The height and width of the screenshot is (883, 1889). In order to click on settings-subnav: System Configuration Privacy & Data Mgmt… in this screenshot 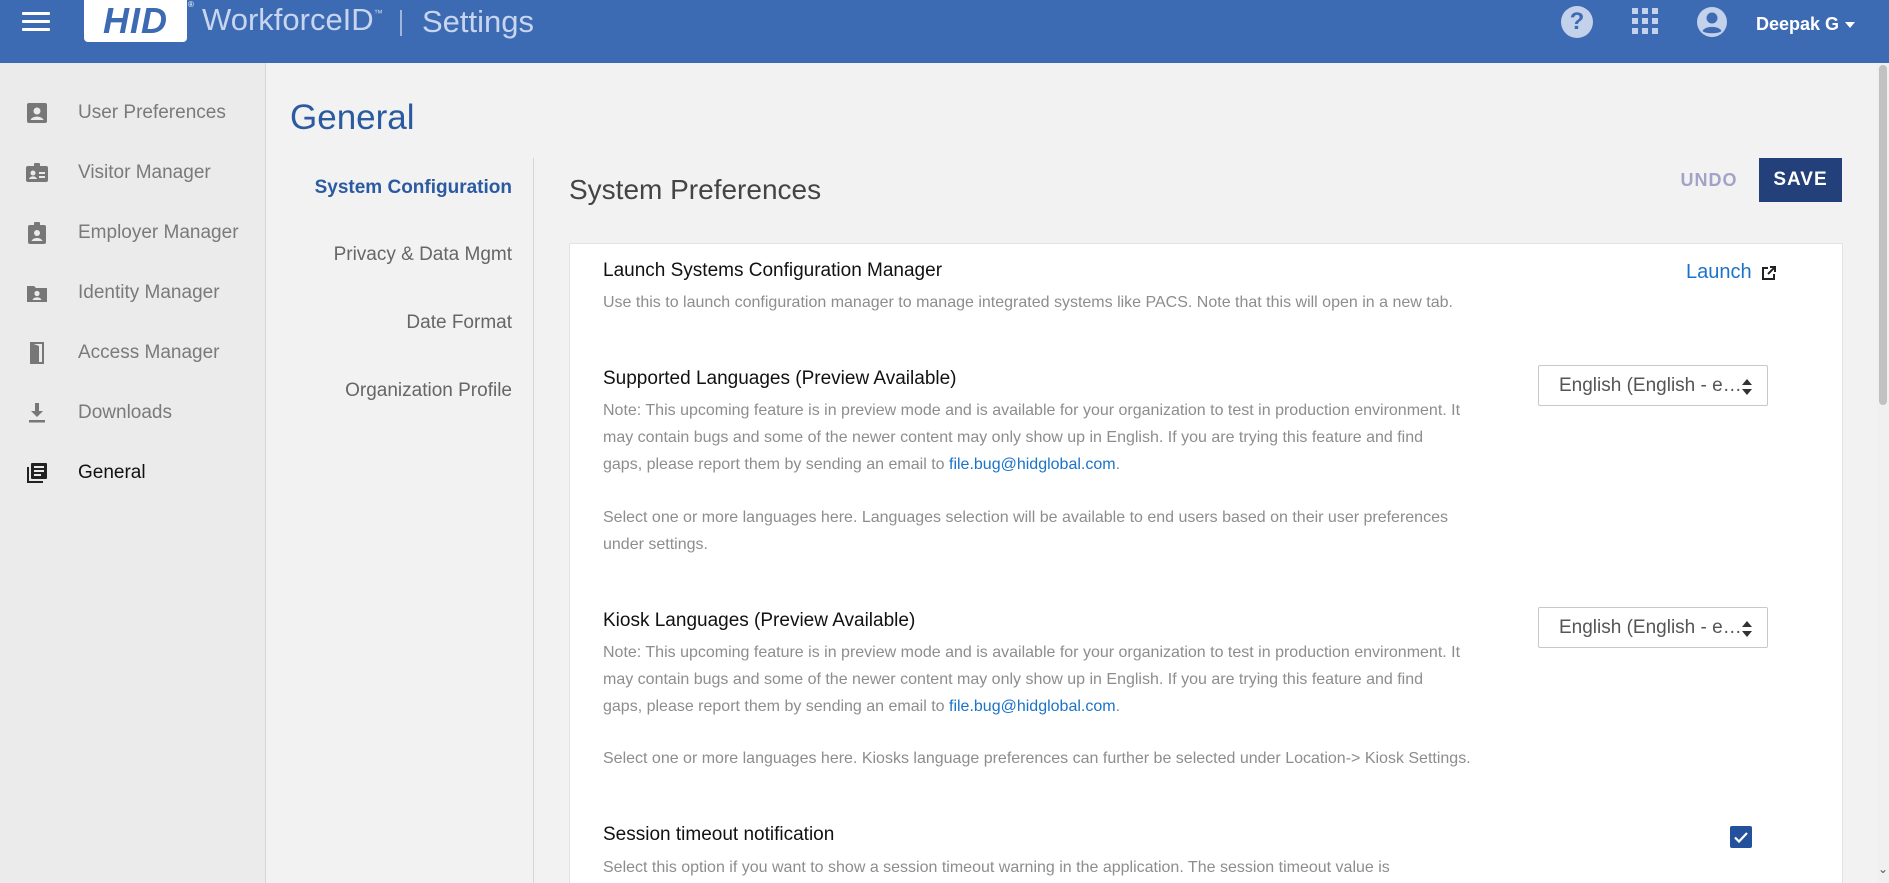, I will do `click(400, 520)`.